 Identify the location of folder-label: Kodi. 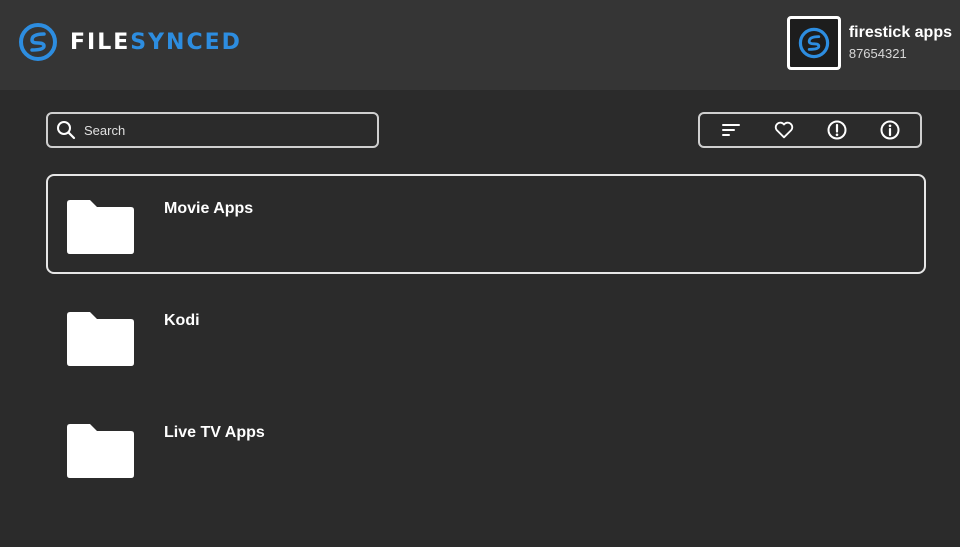
(182, 320).